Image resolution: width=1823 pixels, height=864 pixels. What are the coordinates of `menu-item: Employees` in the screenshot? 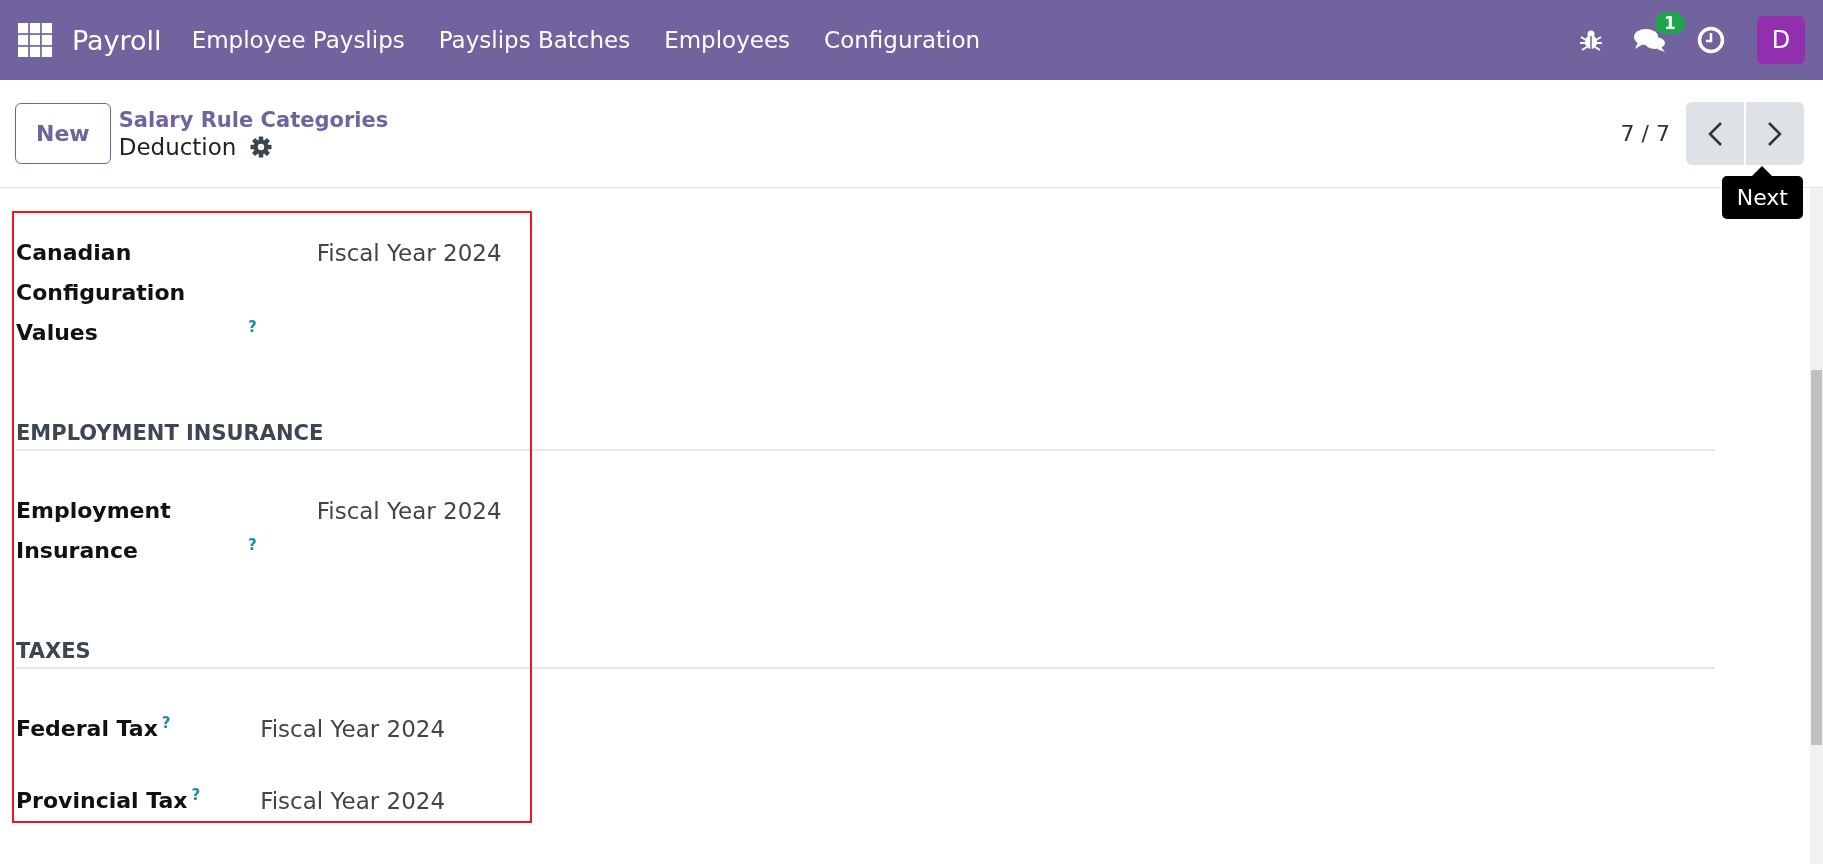 It's located at (727, 40).